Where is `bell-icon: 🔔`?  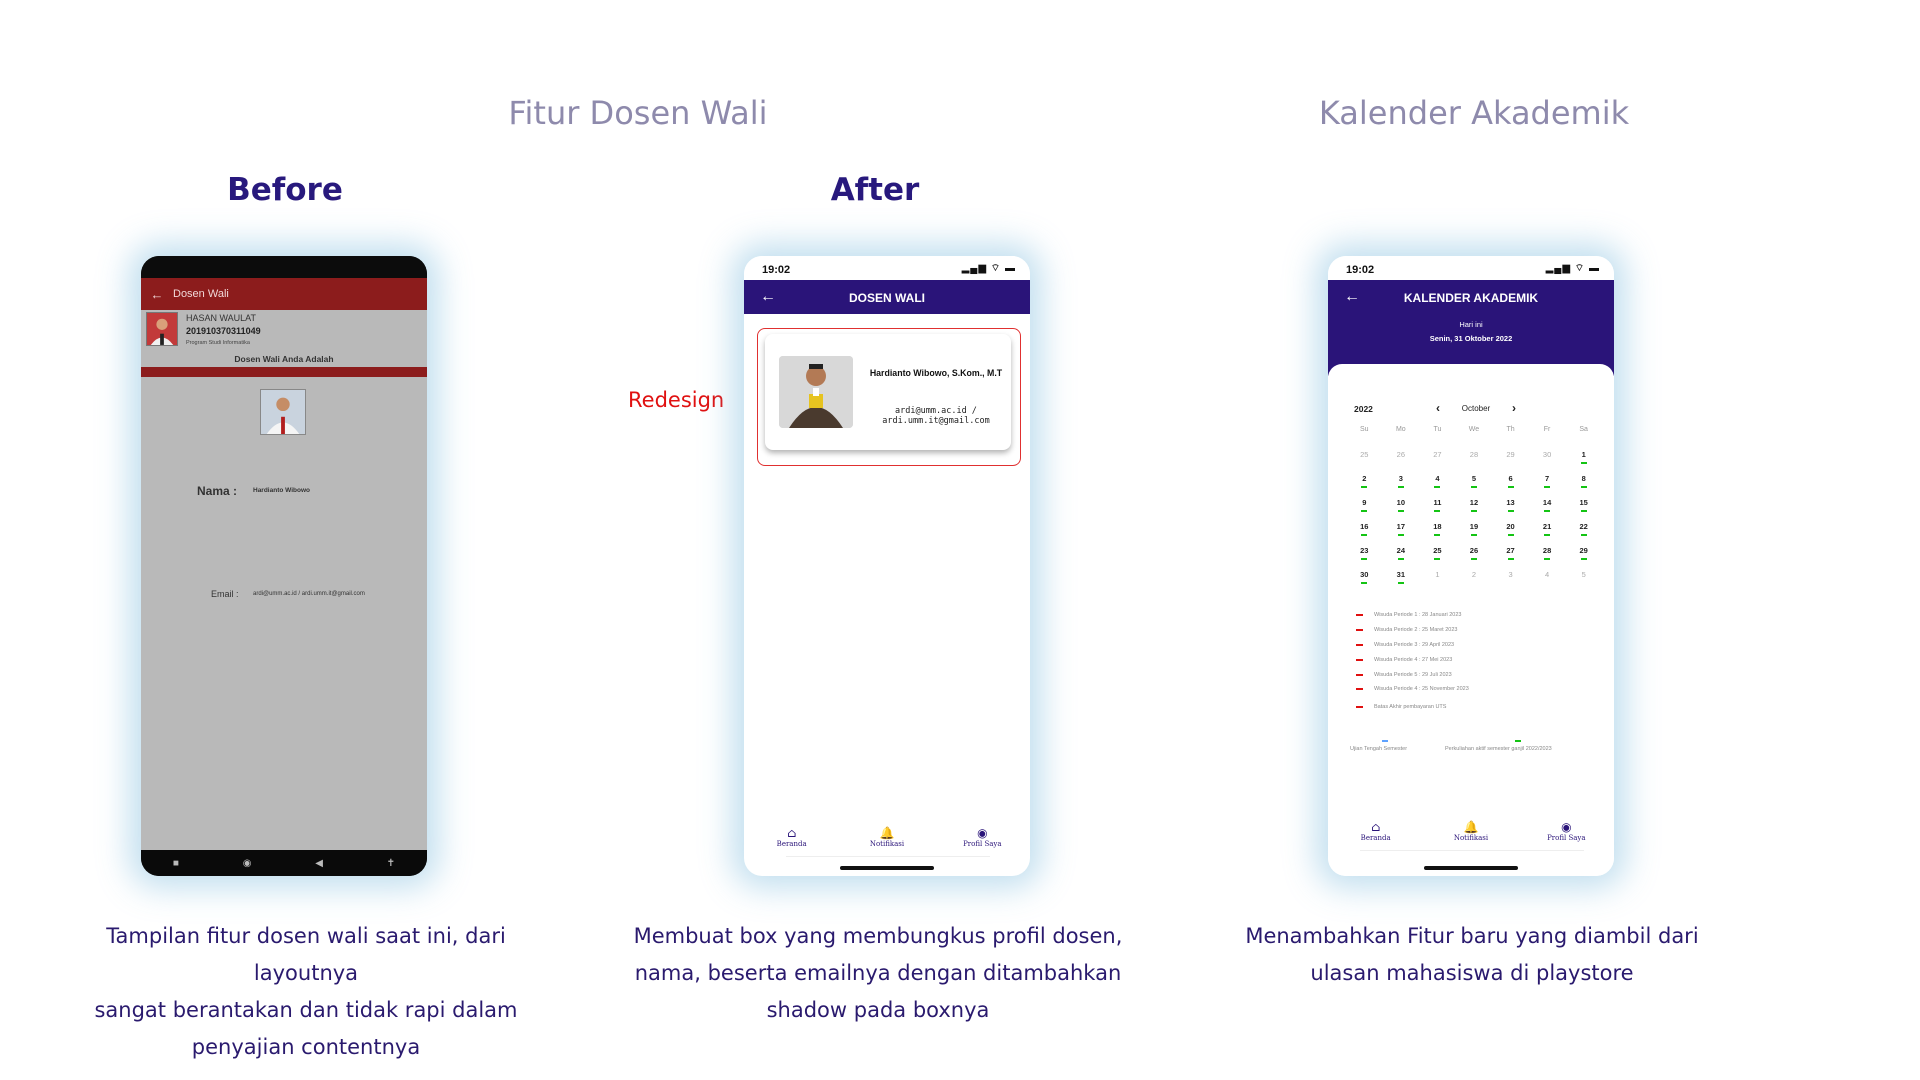
bell-icon: 🔔 is located at coordinates (1471, 827).